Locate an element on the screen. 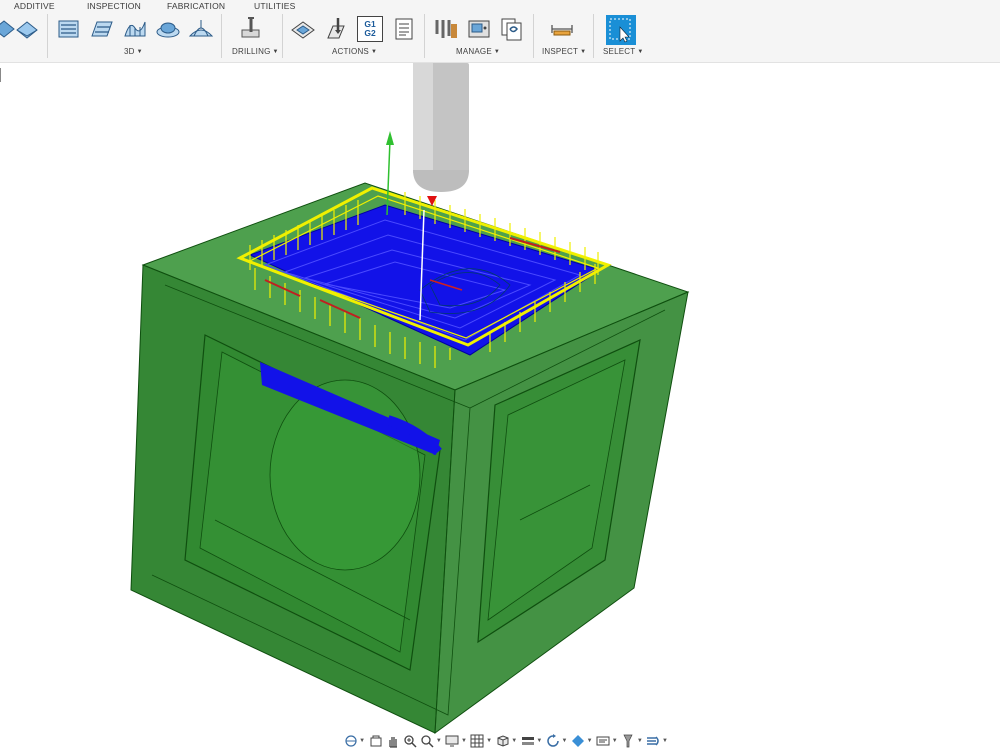  group-drilling: DRILLING ▼ is located at coordinates (255, 51).